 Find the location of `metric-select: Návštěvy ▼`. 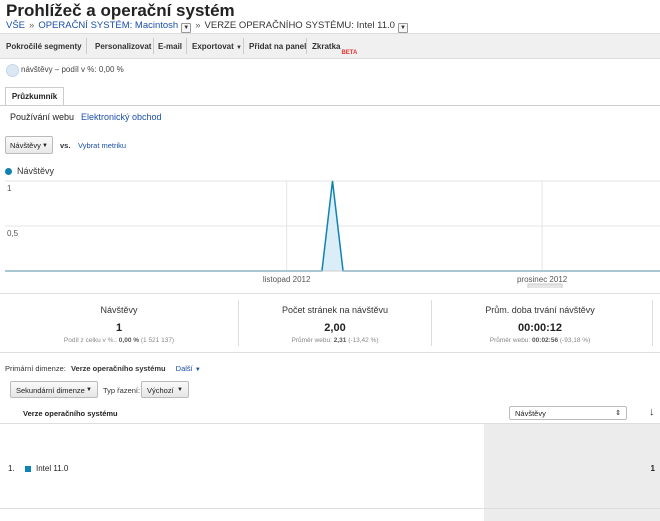

metric-select: Návštěvy ▼ is located at coordinates (29, 145).